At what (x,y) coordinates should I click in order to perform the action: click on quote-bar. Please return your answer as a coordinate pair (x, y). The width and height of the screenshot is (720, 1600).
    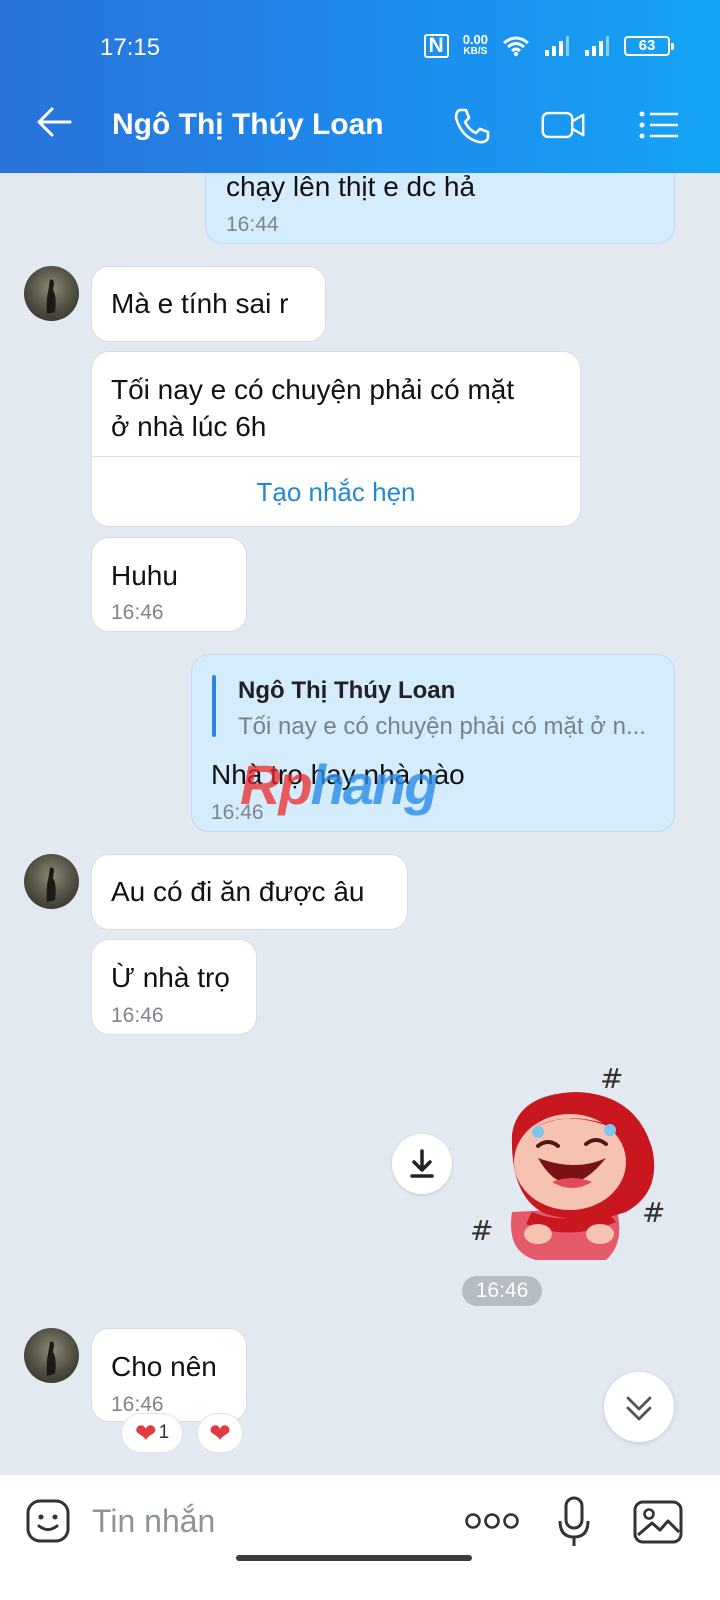
    Looking at the image, I should click on (214, 706).